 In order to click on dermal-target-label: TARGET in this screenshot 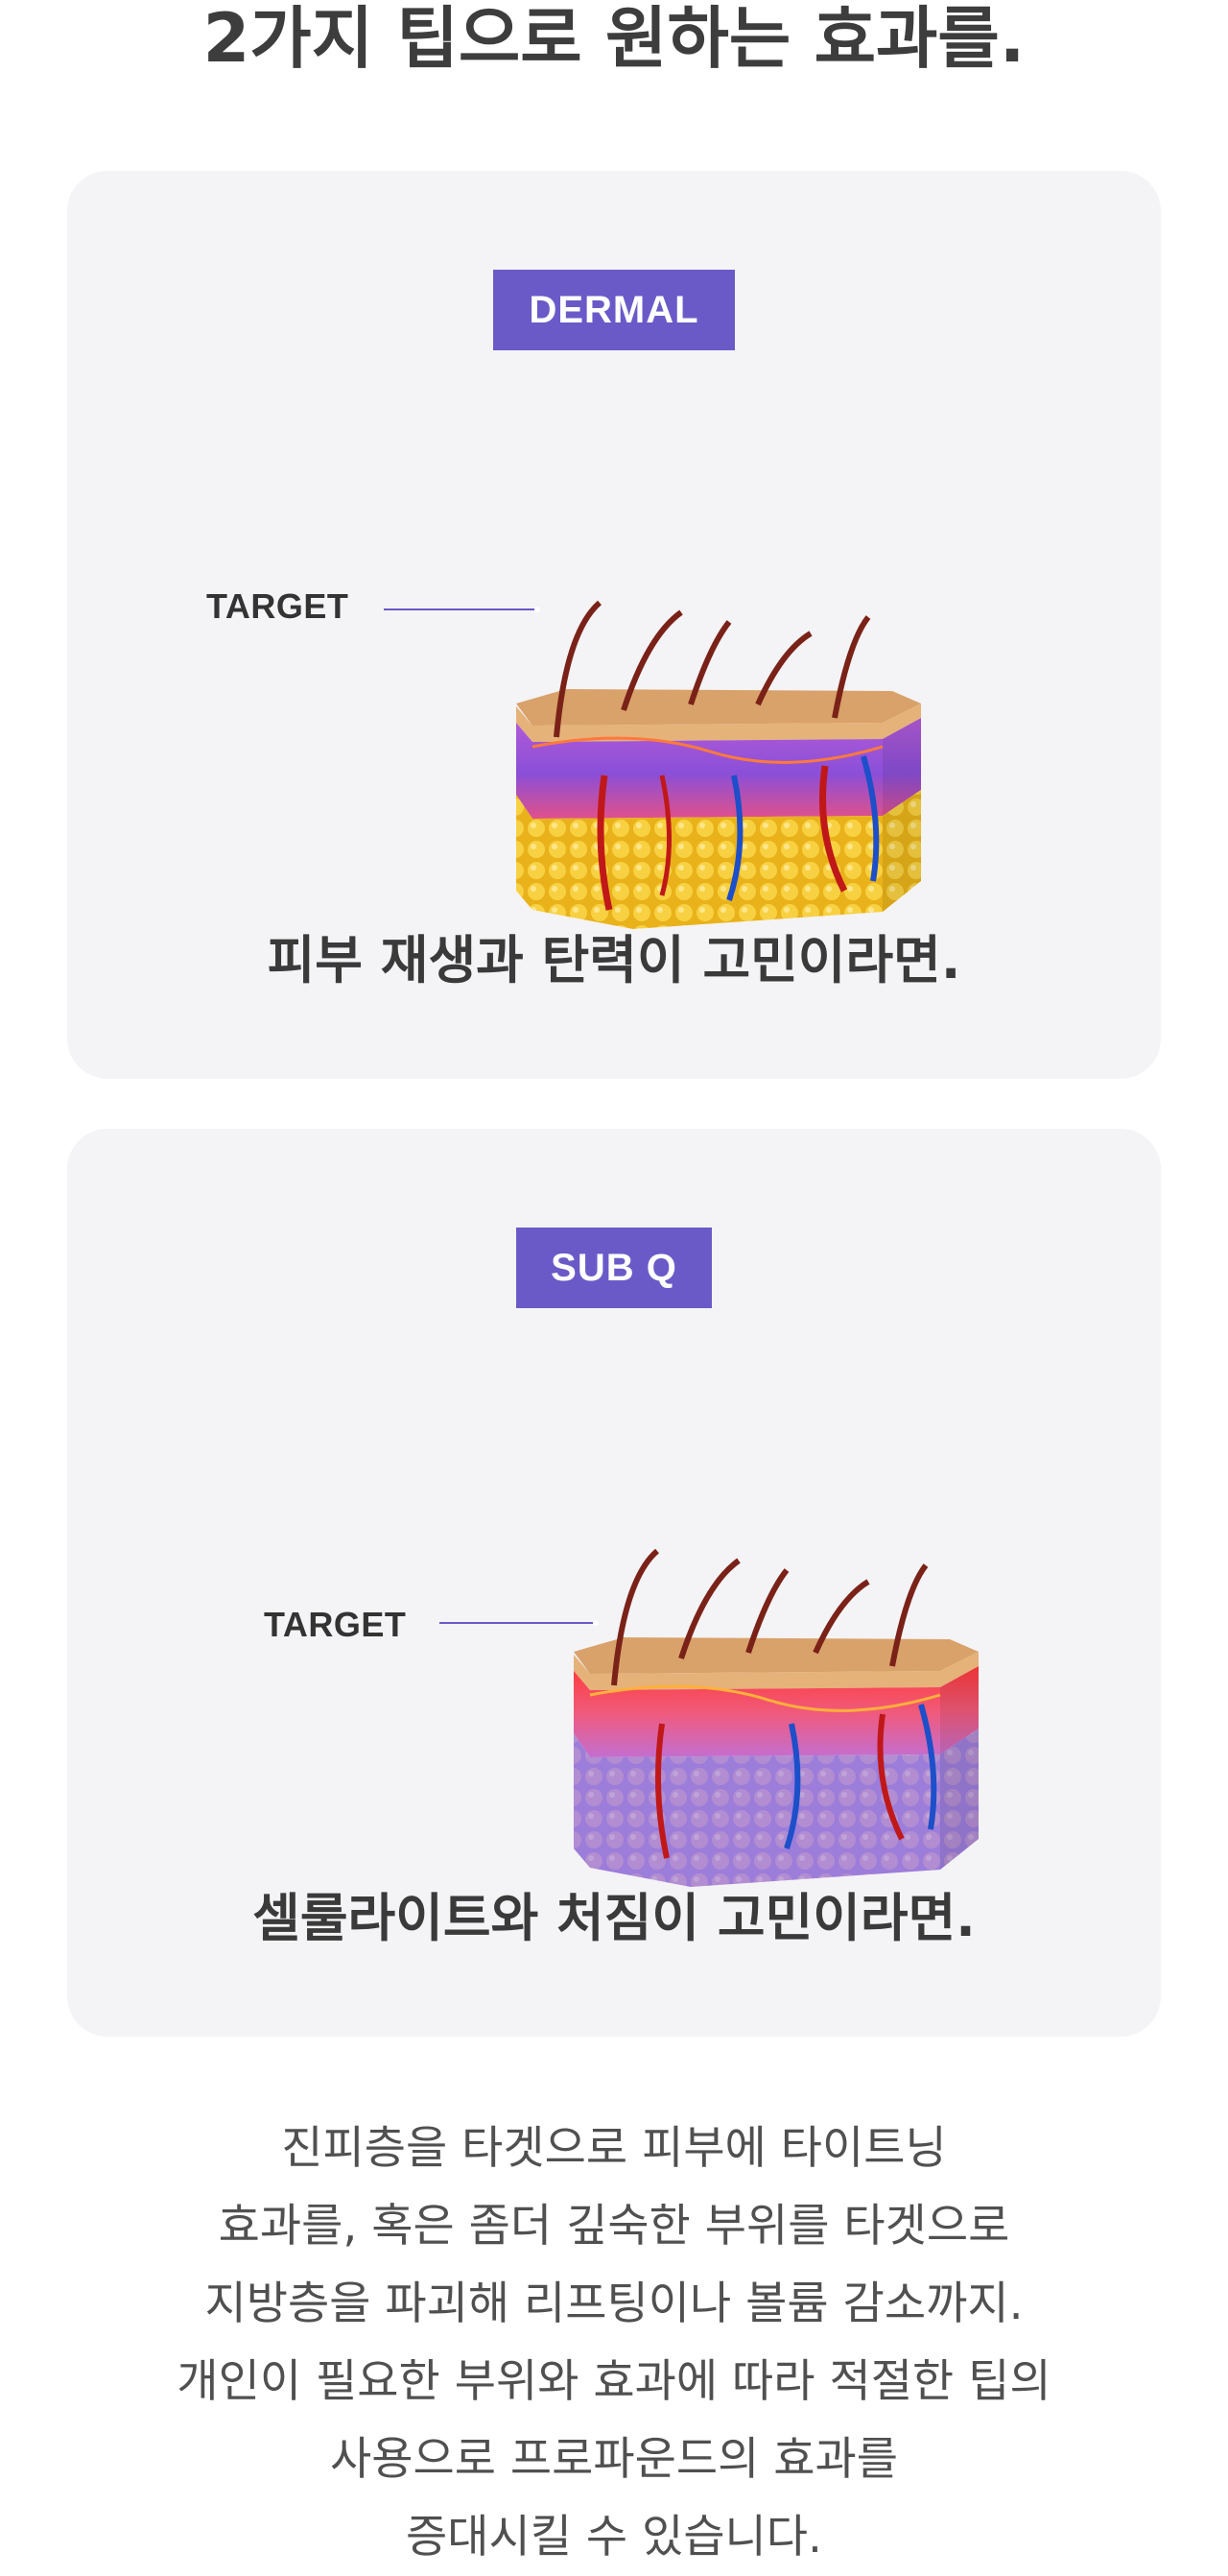, I will do `click(277, 606)`.